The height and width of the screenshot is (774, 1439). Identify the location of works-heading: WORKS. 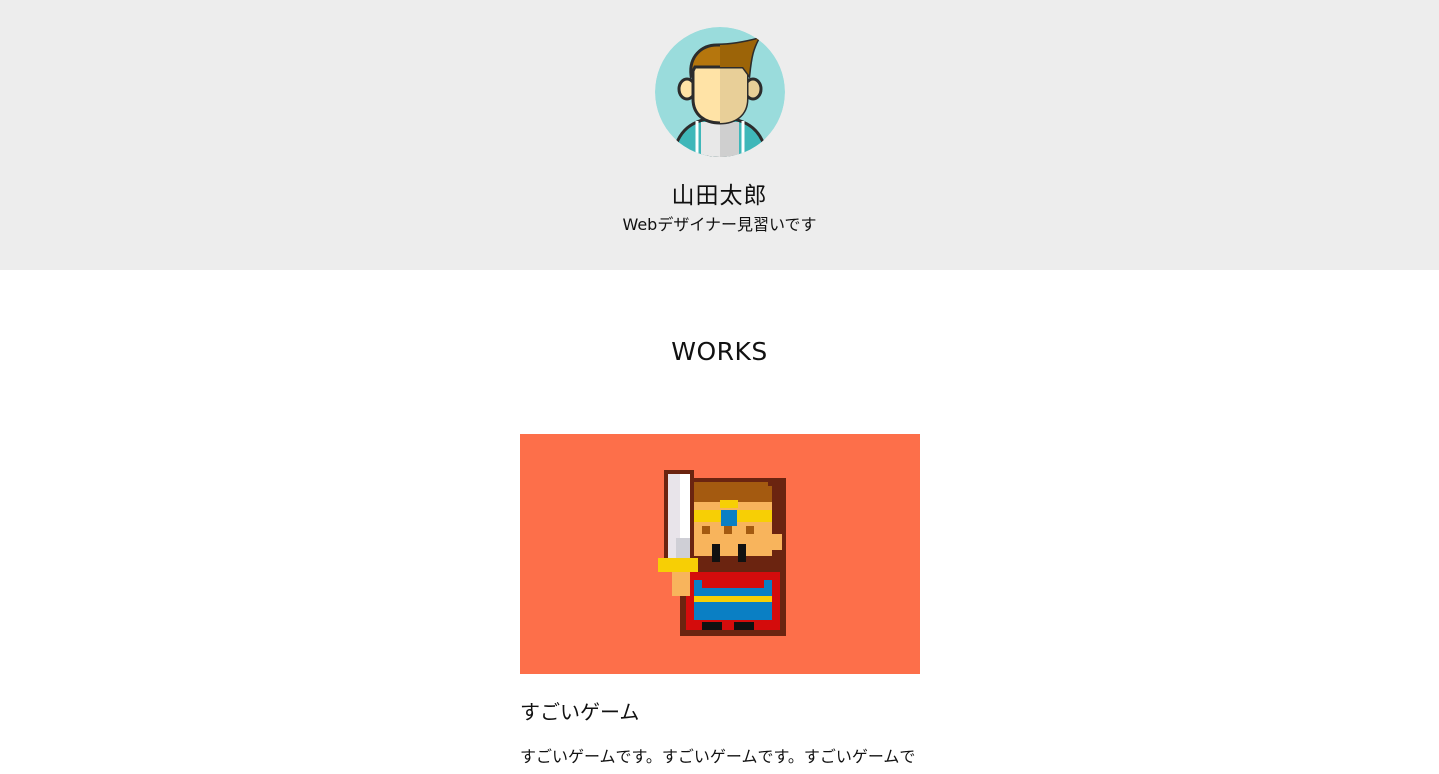
(719, 351).